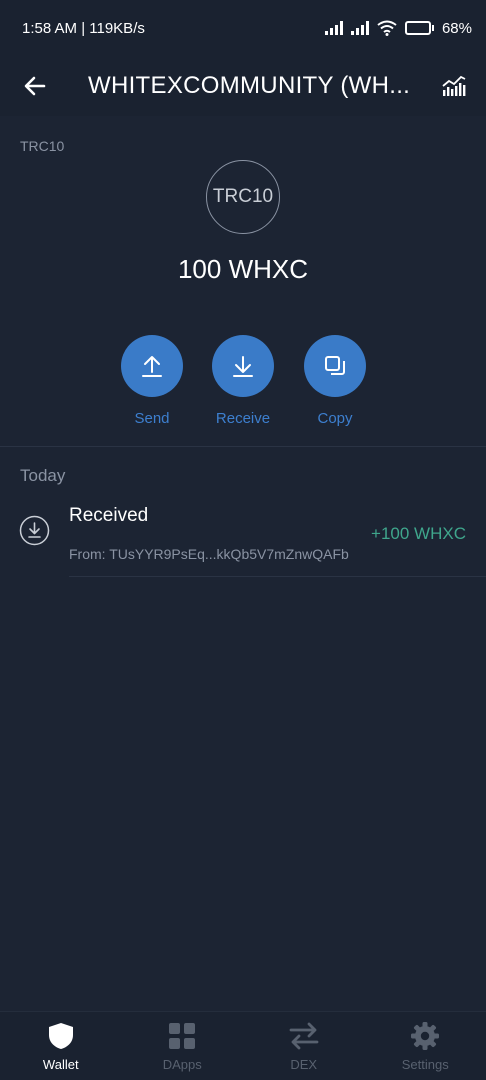 Image resolution: width=486 pixels, height=1080 pixels. I want to click on send-circle, so click(152, 366).